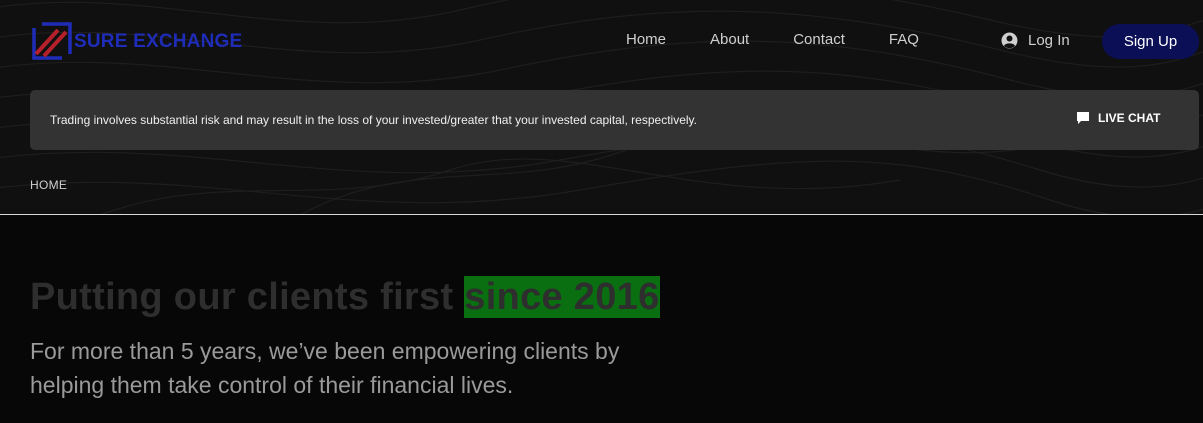 The height and width of the screenshot is (423, 1203). I want to click on user-circle-icon, so click(1009, 40).